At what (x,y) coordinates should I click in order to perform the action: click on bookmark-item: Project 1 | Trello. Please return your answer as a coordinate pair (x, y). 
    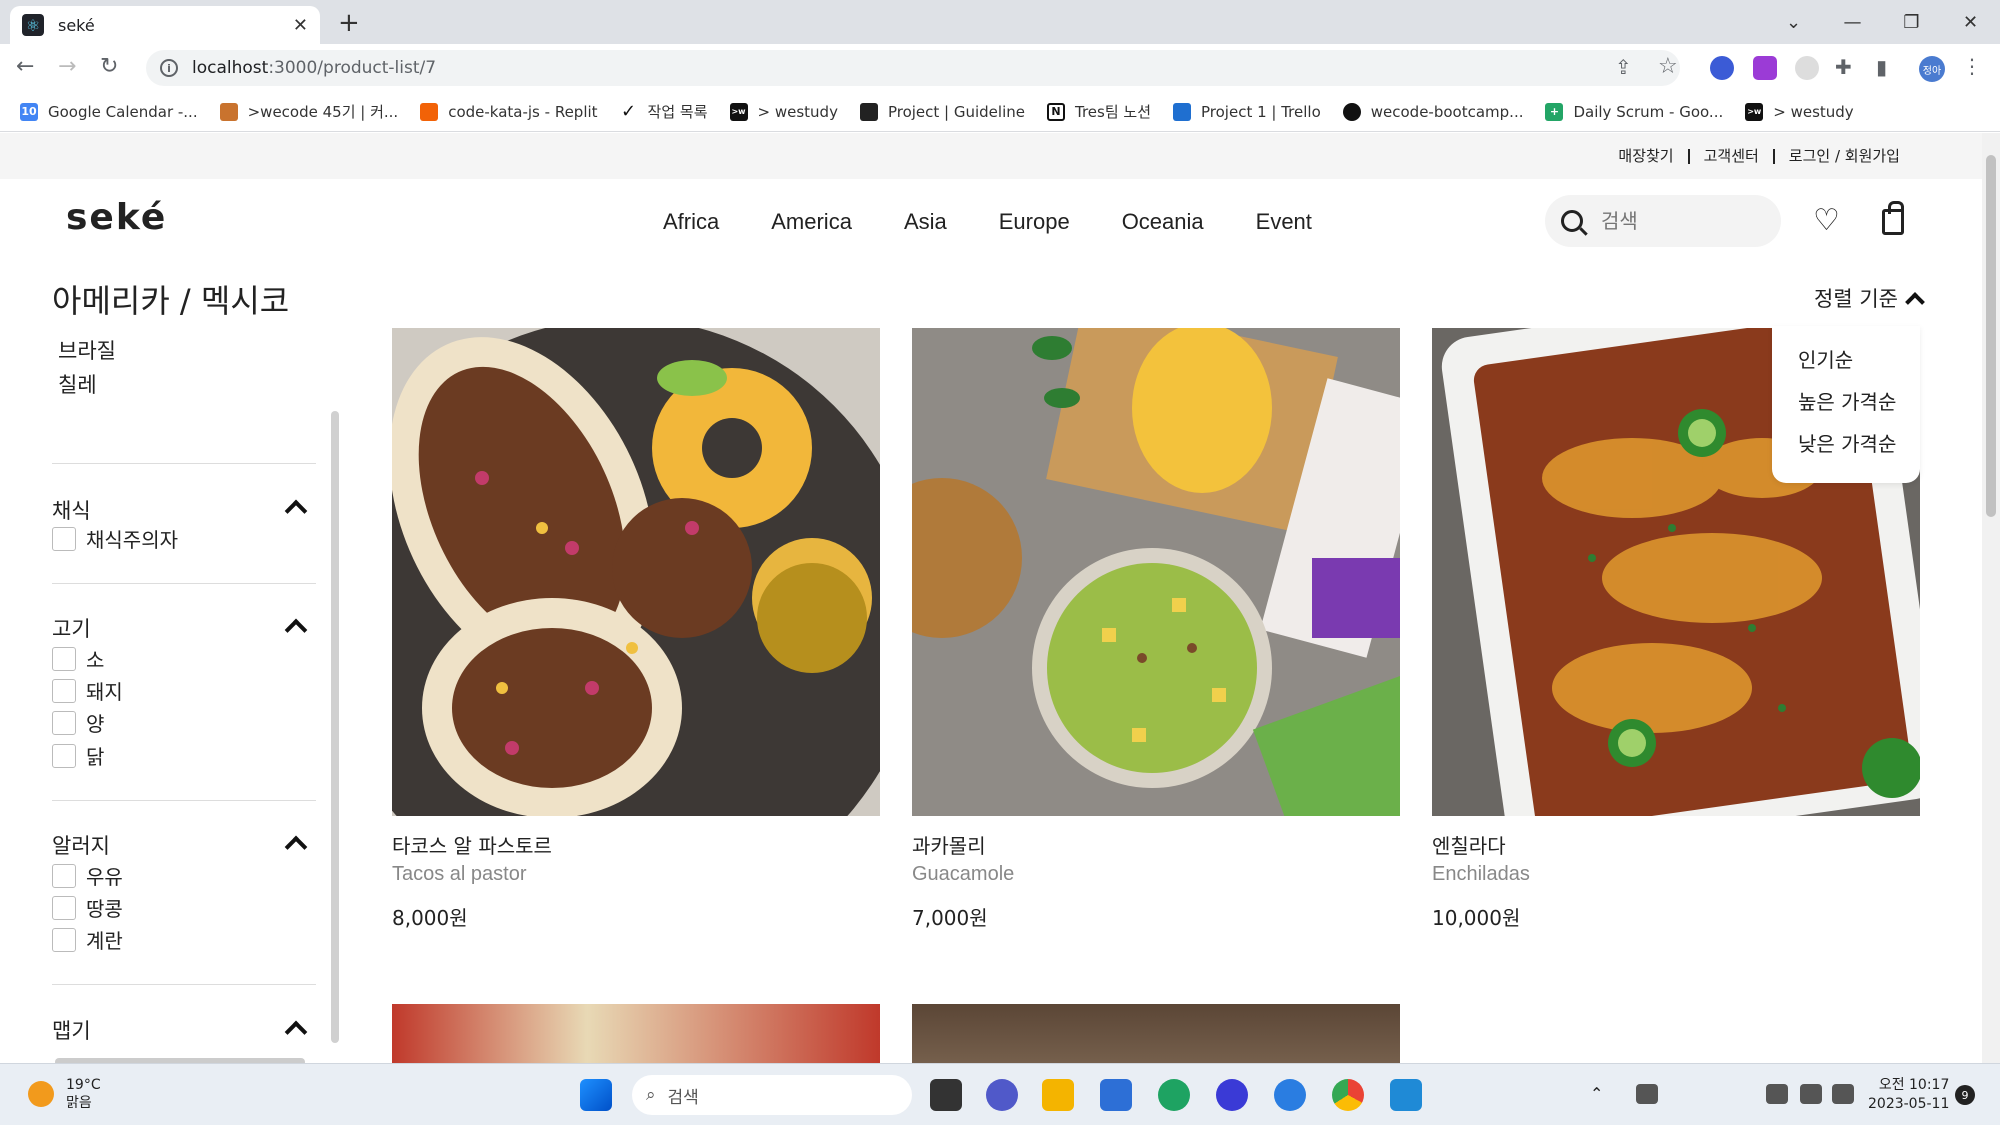
    Looking at the image, I should click on (1247, 111).